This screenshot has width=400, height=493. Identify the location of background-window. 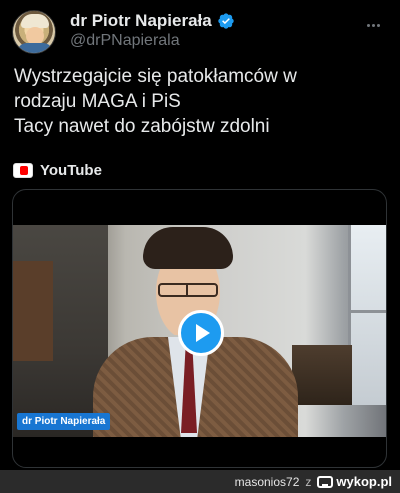
(367, 315).